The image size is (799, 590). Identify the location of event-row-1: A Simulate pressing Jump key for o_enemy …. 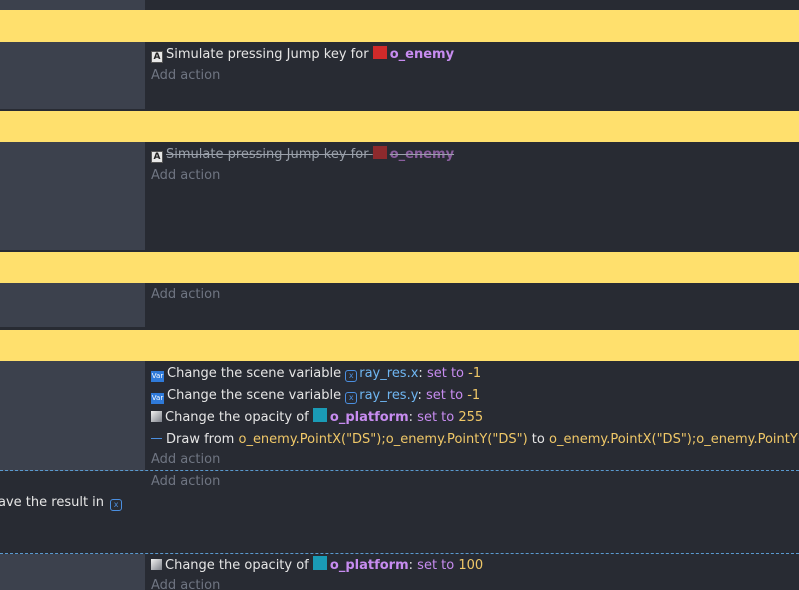
(399, 75).